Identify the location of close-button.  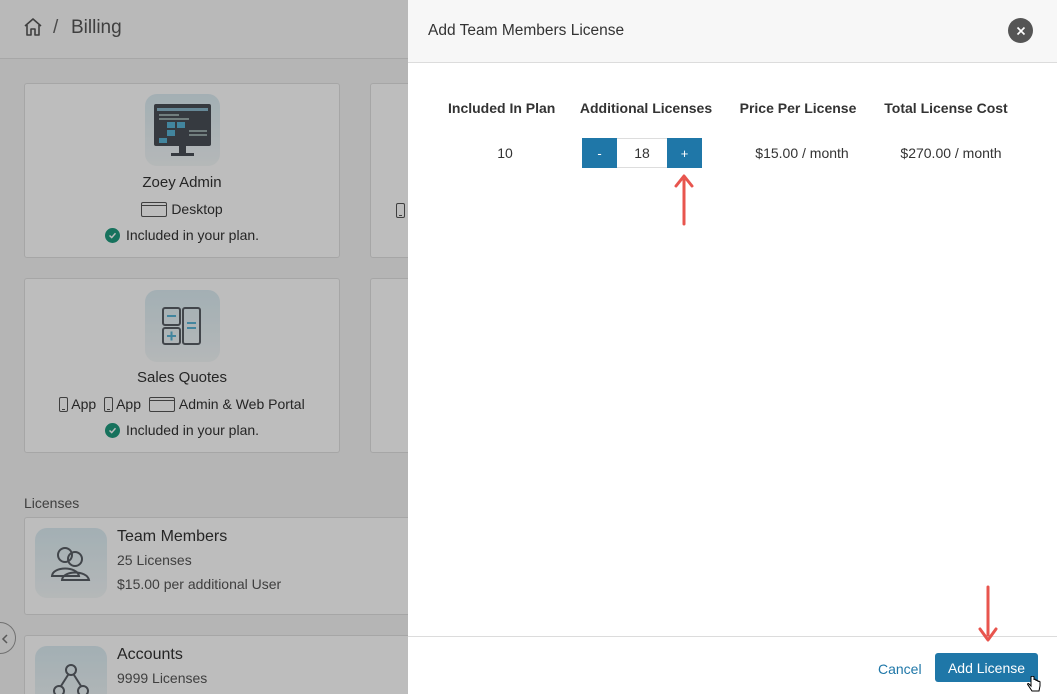
(1020, 30).